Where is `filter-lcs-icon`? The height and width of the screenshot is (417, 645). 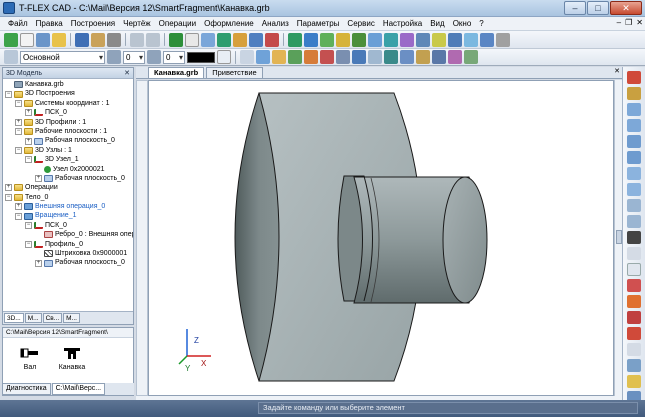 filter-lcs-icon is located at coordinates (407, 57).